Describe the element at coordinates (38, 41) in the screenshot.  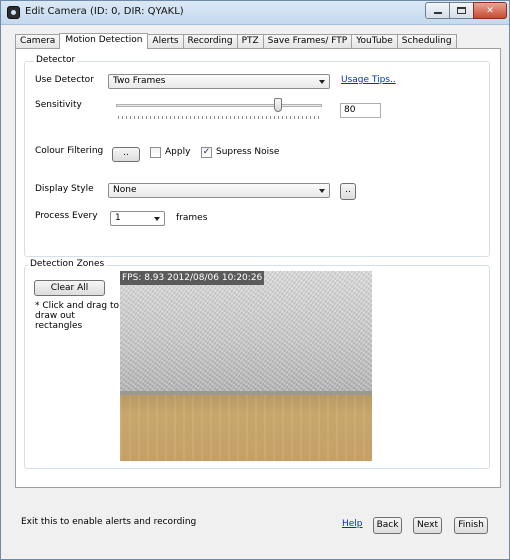
I see `tab-camera: Camera` at that location.